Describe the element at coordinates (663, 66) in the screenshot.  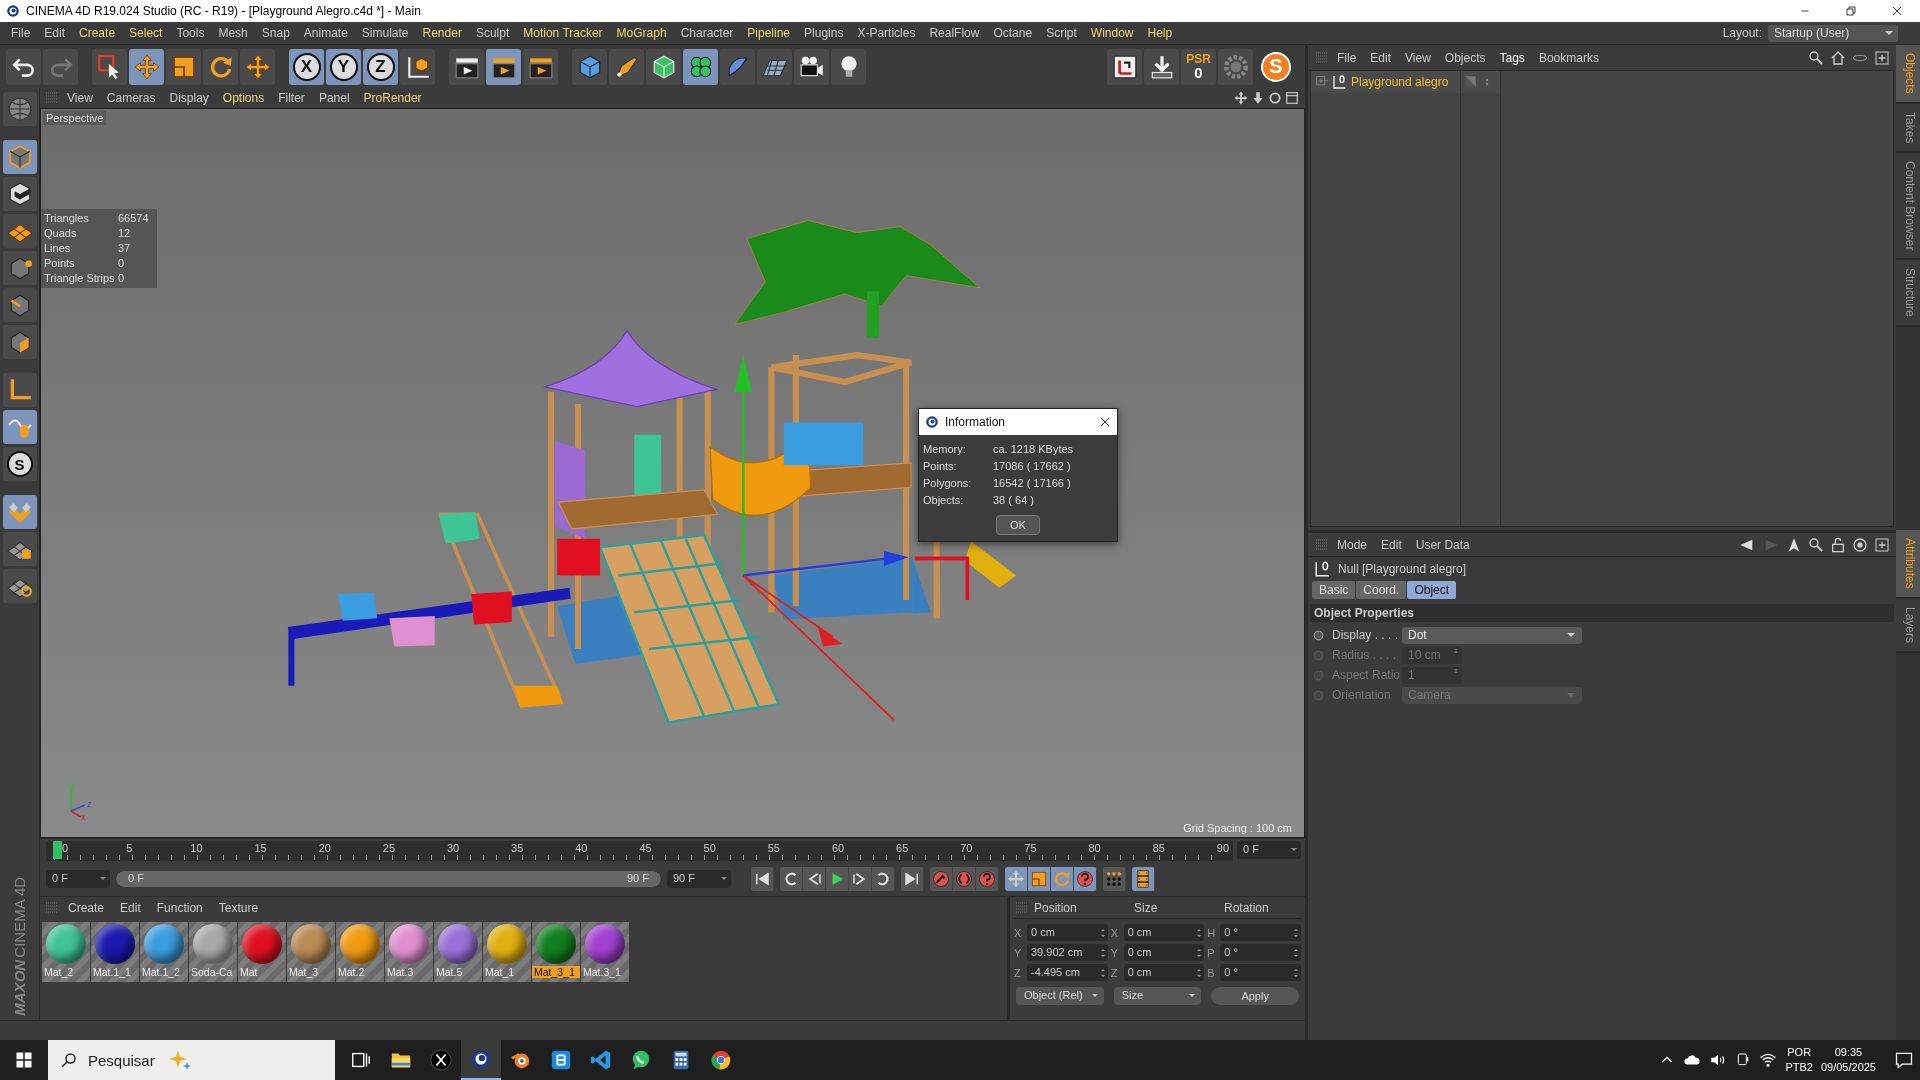
I see `subdivision-button` at that location.